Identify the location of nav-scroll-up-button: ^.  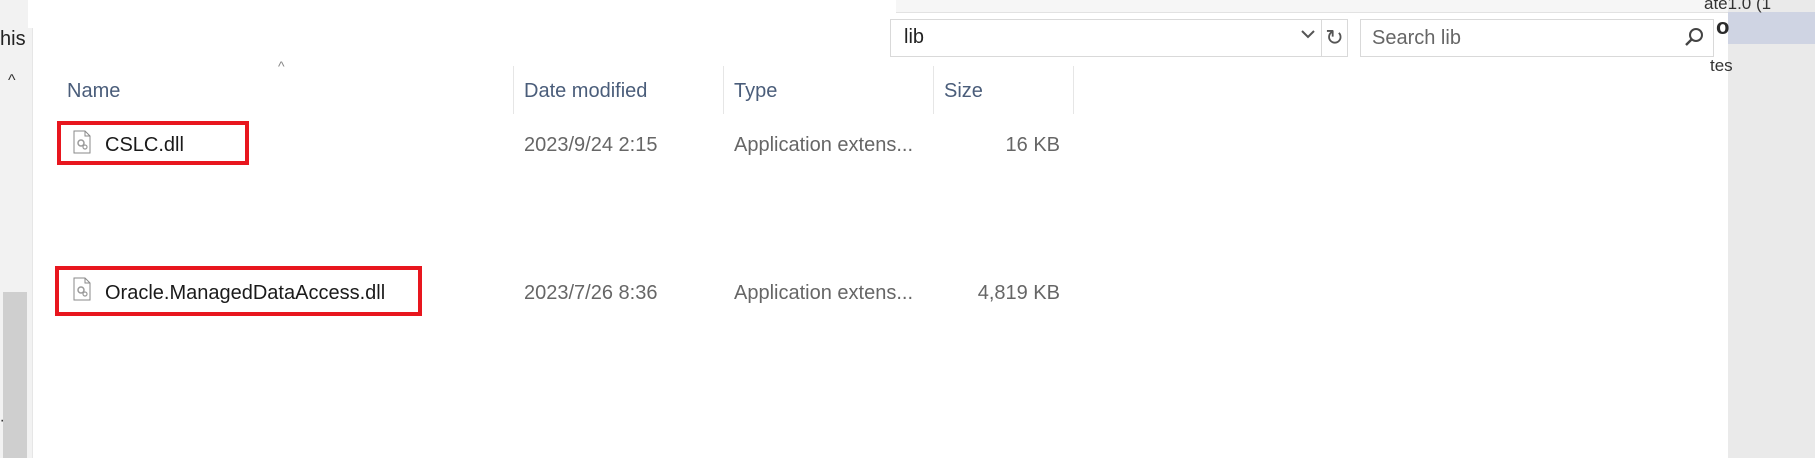
(12, 81).